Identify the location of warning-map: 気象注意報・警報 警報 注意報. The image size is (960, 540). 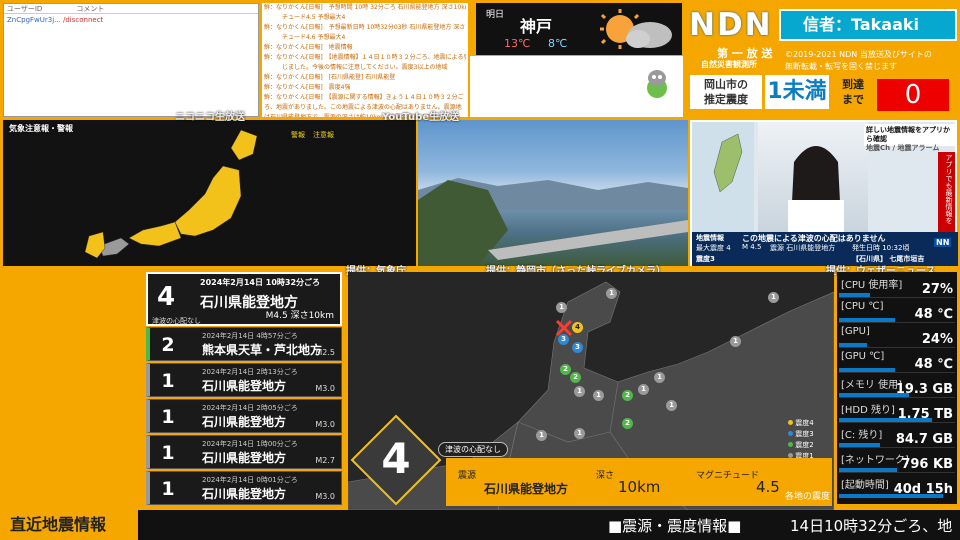
(209, 193).